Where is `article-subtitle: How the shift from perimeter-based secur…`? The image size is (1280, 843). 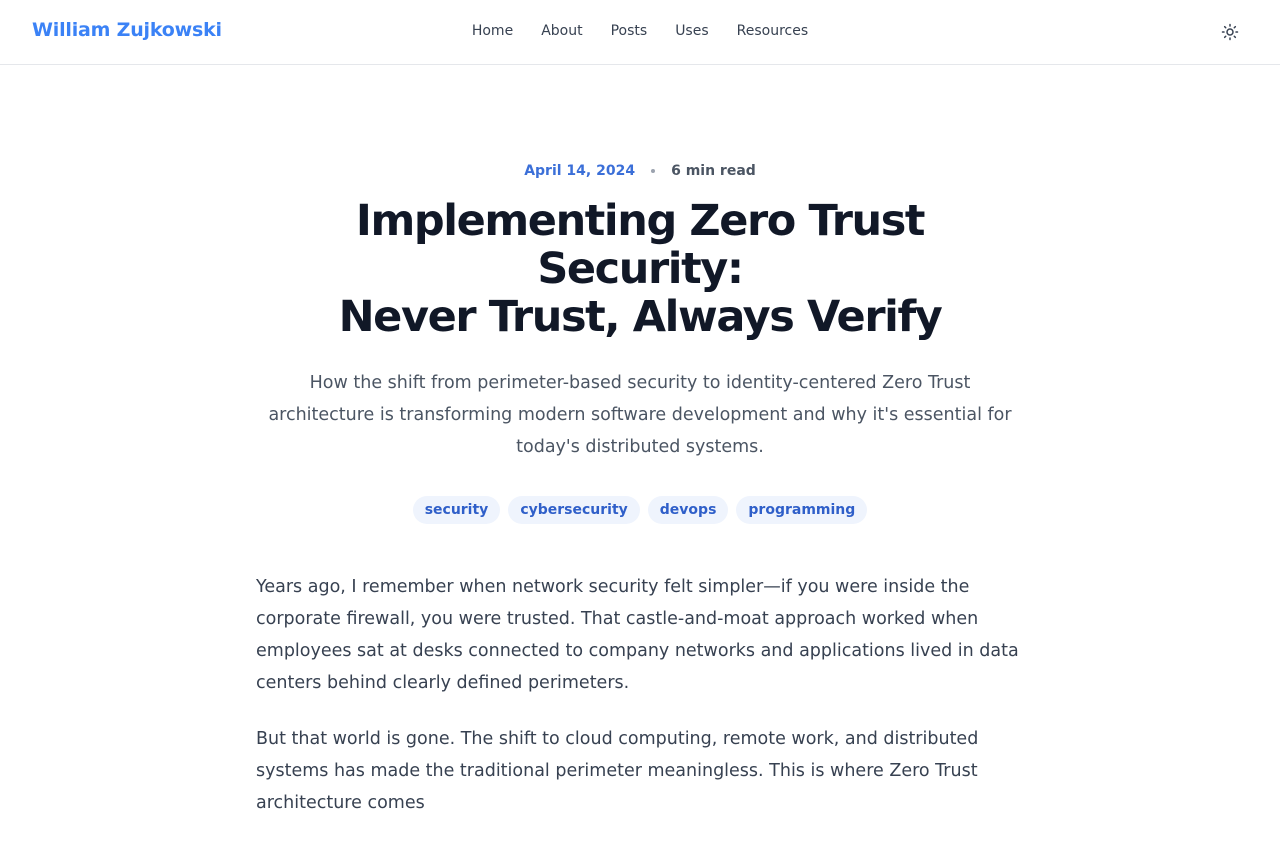
article-subtitle: How the shift from perimeter-based secur… is located at coordinates (640, 415).